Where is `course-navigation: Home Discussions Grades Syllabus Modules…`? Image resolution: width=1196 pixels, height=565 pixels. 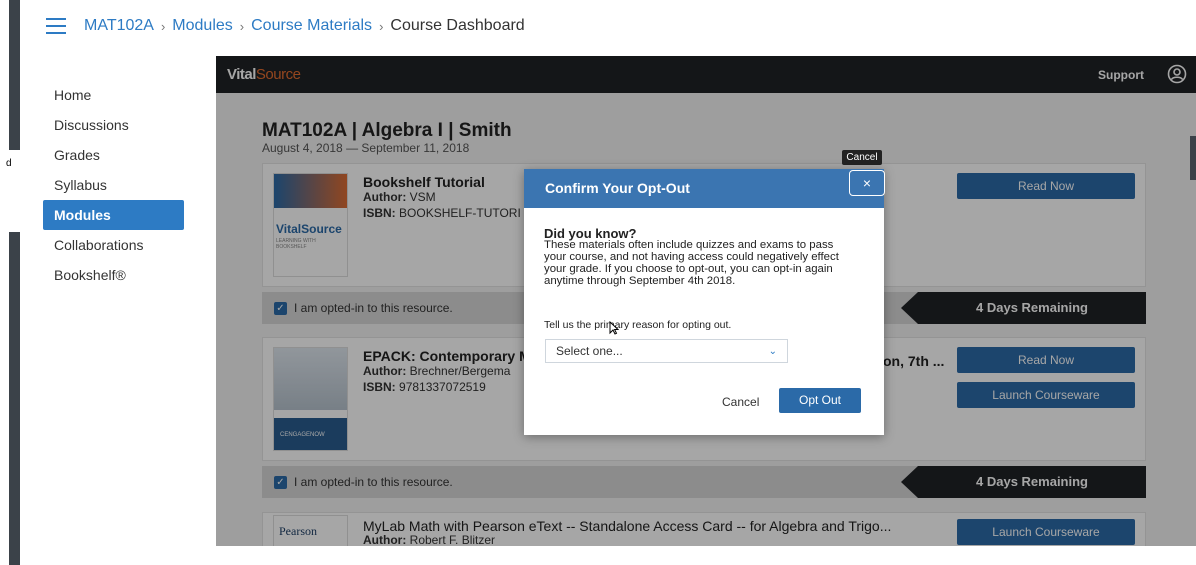 course-navigation: Home Discussions Grades Syllabus Modules… is located at coordinates (113, 185).